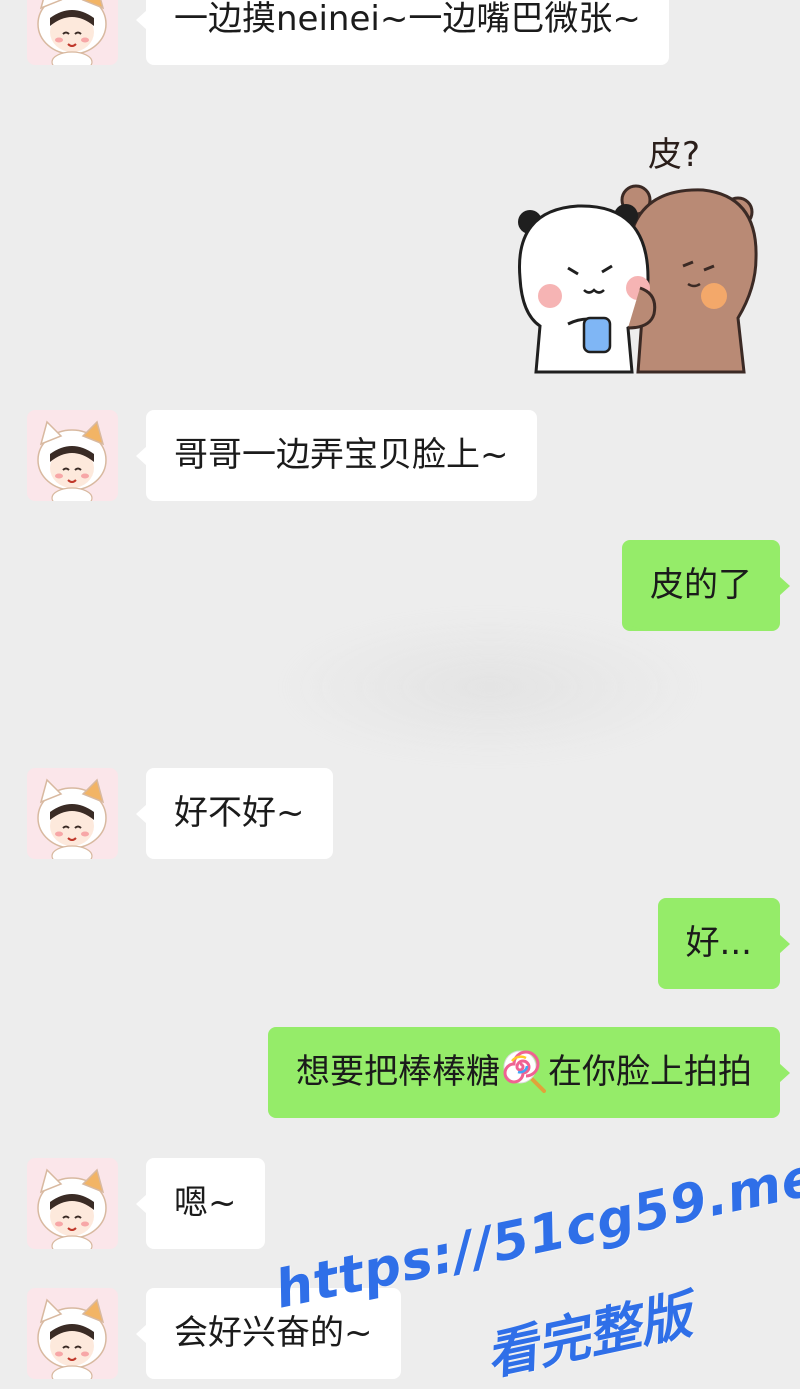 The width and height of the screenshot is (800, 1389). I want to click on message-text-after: 在你脸上拍拍, so click(650, 1072).